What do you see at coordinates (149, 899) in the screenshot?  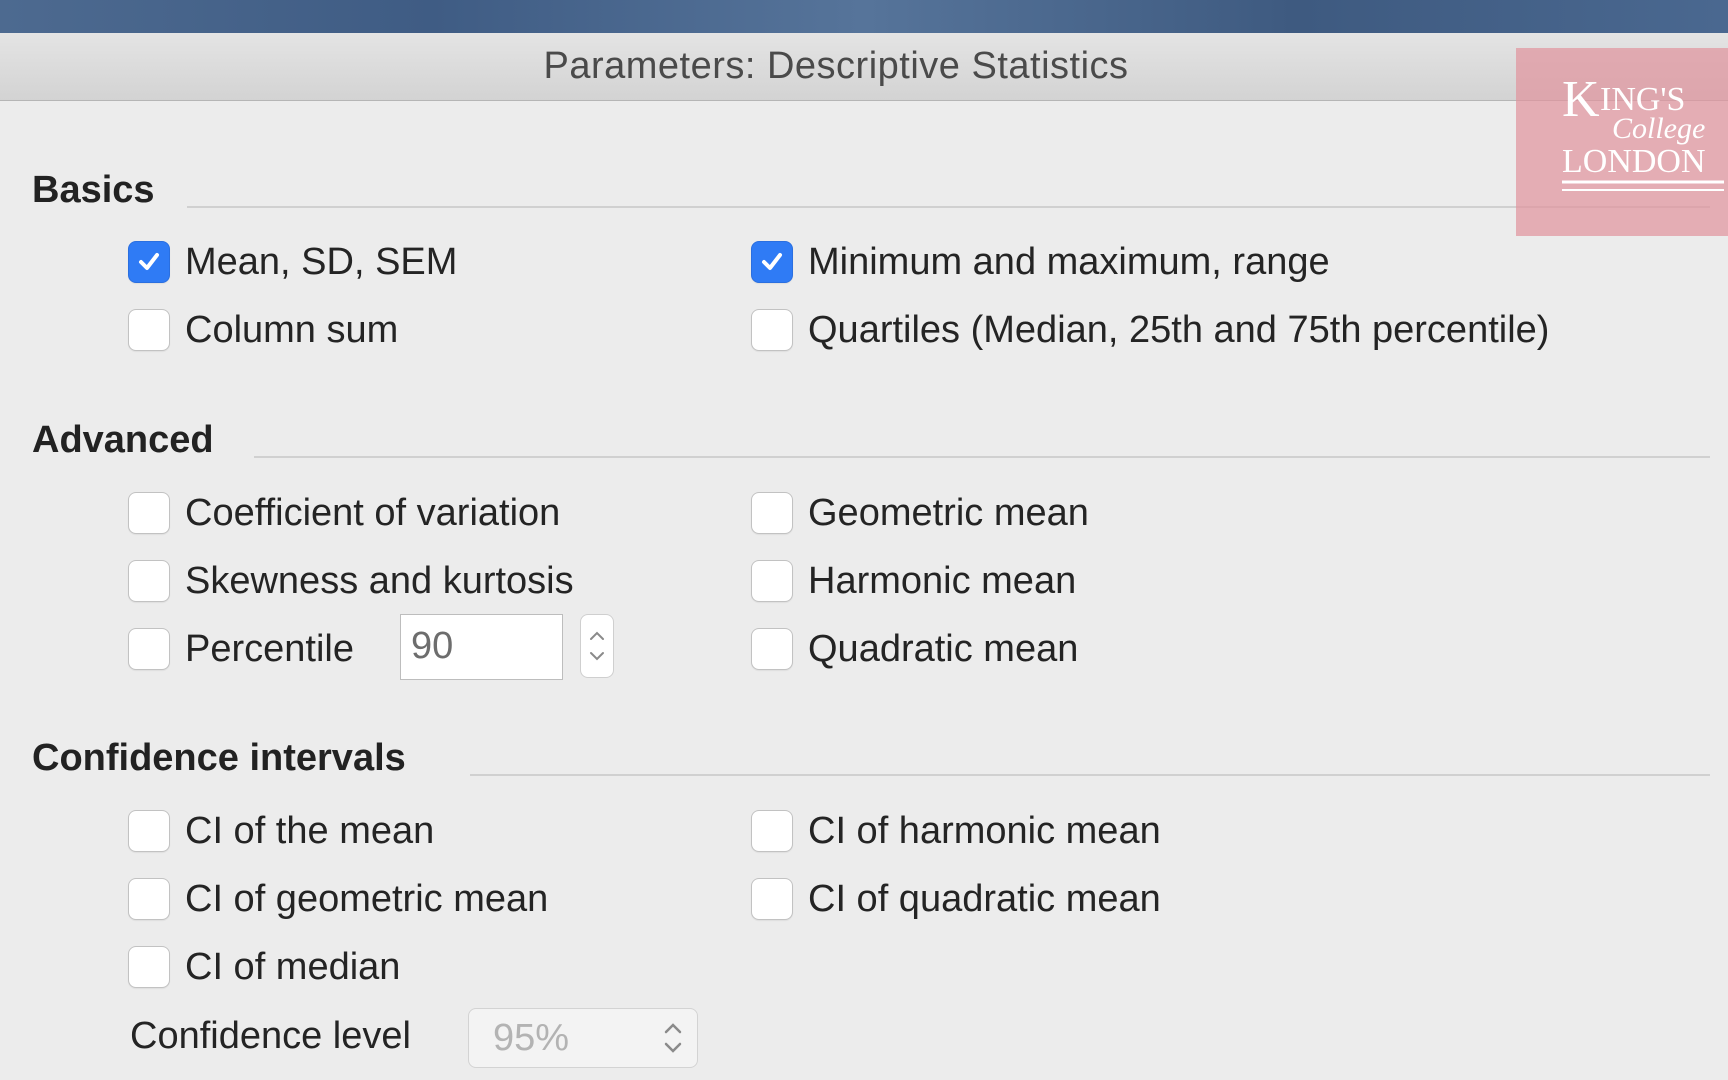 I see `checkbox-ci-geometric-mean` at bounding box center [149, 899].